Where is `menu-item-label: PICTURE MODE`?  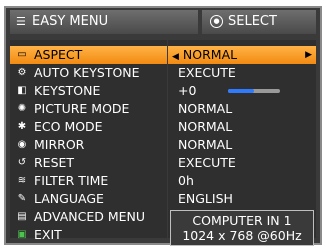 menu-item-label: PICTURE MODE is located at coordinates (82, 108).